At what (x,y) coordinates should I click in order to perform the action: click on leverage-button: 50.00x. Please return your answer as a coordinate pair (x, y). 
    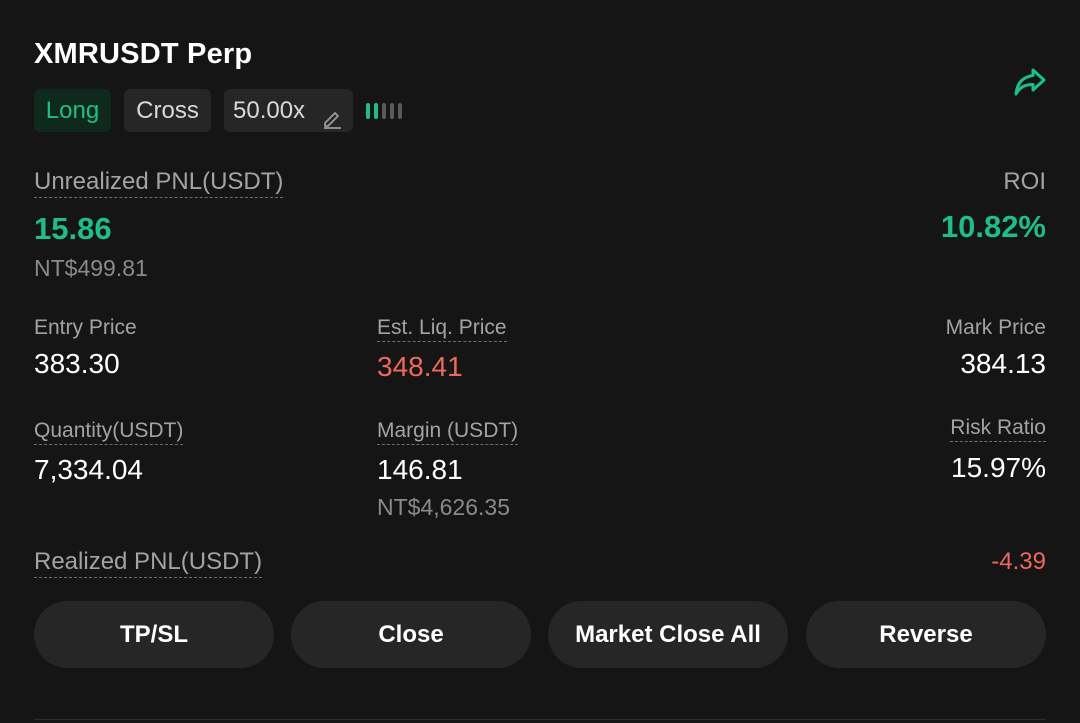
    Looking at the image, I should click on (288, 110).